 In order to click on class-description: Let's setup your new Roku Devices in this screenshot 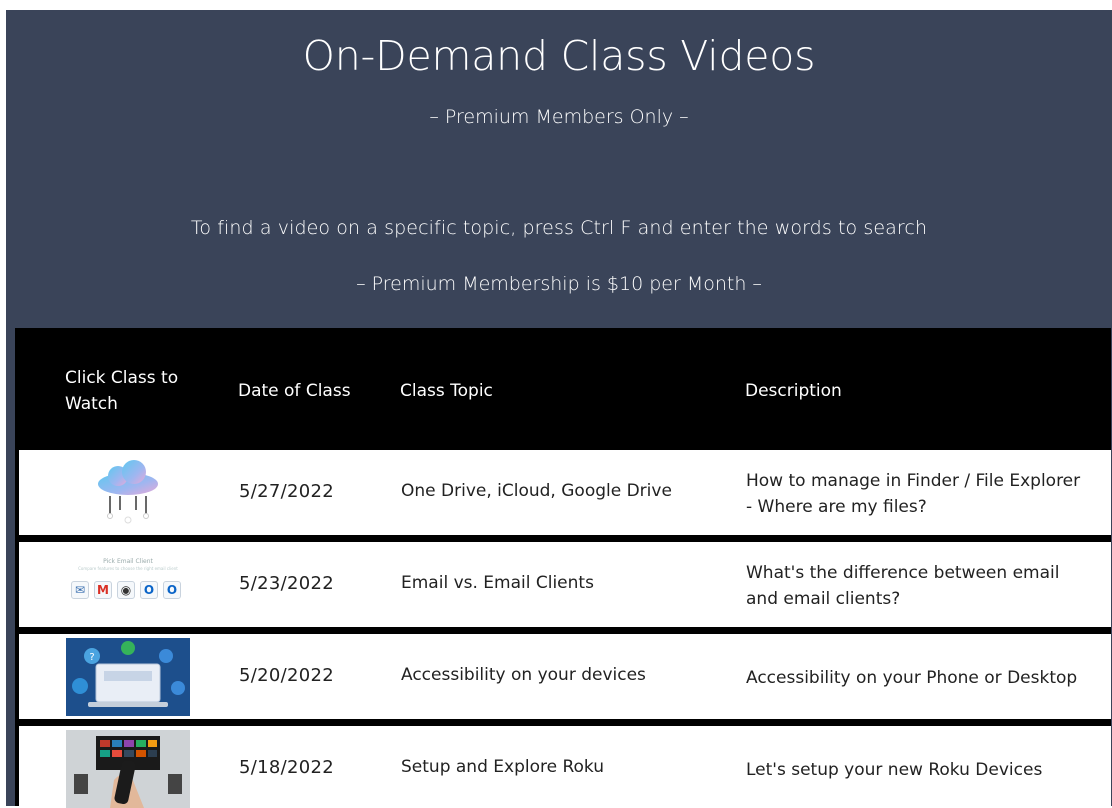, I will do `click(894, 770)`.